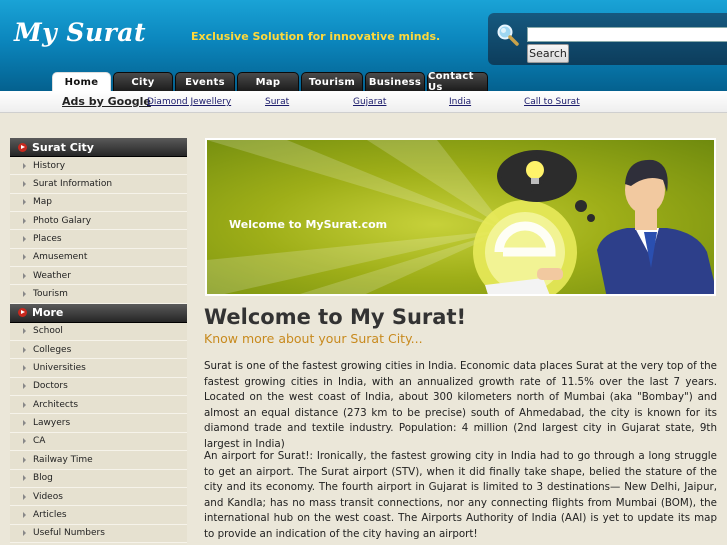 This screenshot has height=545, width=727. What do you see at coordinates (98, 203) in the screenshot?
I see `sidebar-item-map: Map` at bounding box center [98, 203].